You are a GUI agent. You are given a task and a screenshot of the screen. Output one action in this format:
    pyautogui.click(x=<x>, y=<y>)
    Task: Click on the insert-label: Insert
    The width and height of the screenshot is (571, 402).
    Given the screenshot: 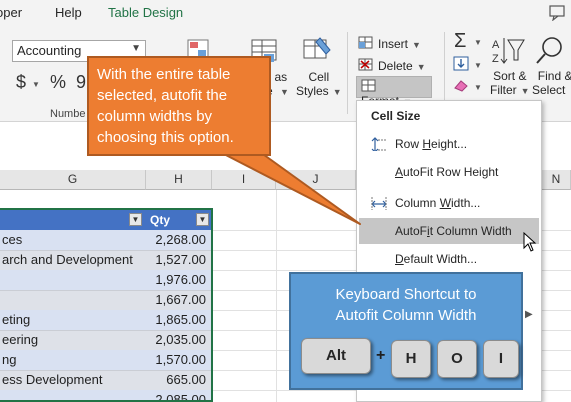 What is the action you would take?
    pyautogui.click(x=393, y=44)
    